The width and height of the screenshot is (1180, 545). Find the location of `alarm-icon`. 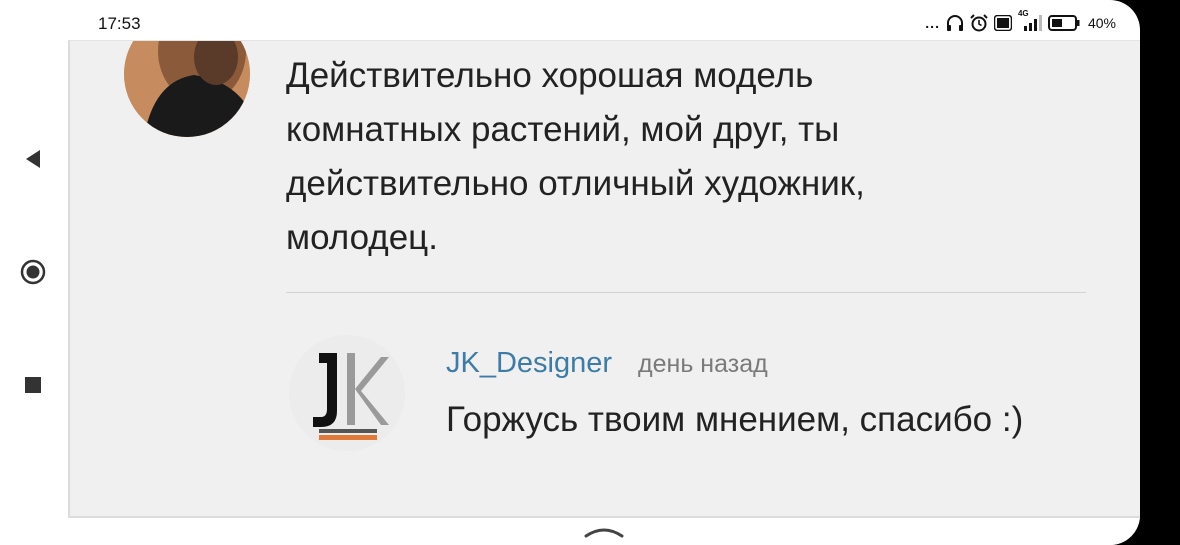

alarm-icon is located at coordinates (979, 23).